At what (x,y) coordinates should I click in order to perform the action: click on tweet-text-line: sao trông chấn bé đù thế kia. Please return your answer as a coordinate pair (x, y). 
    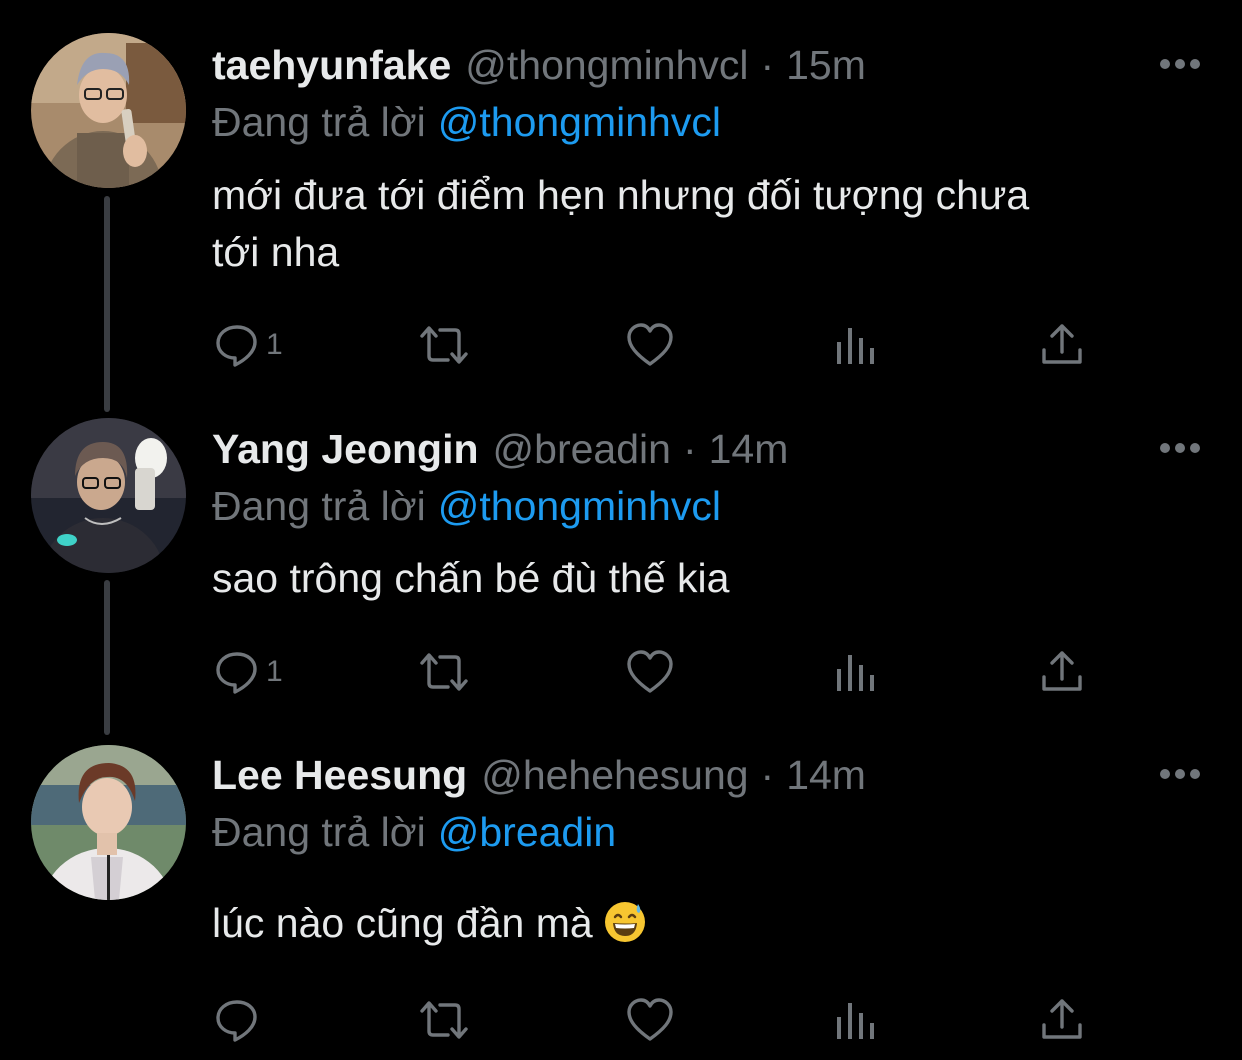
    Looking at the image, I should click on (471, 578).